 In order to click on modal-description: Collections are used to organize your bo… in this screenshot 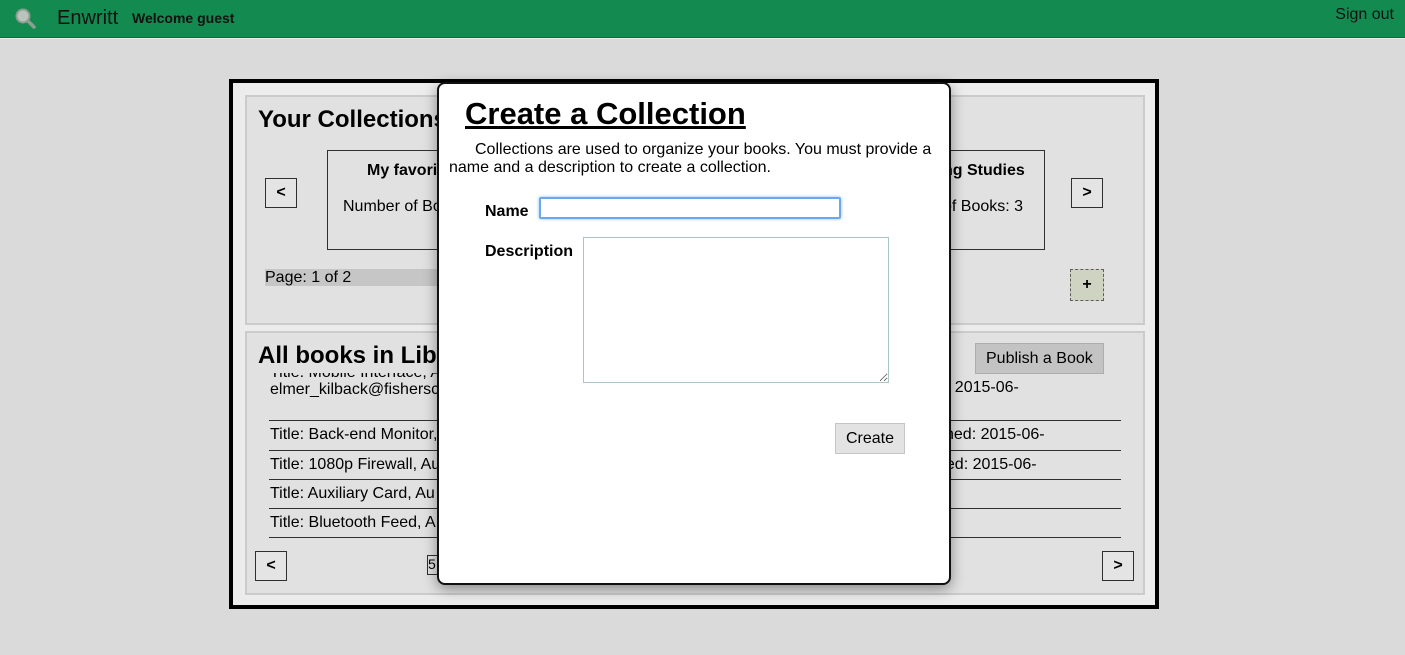, I will do `click(690, 158)`.